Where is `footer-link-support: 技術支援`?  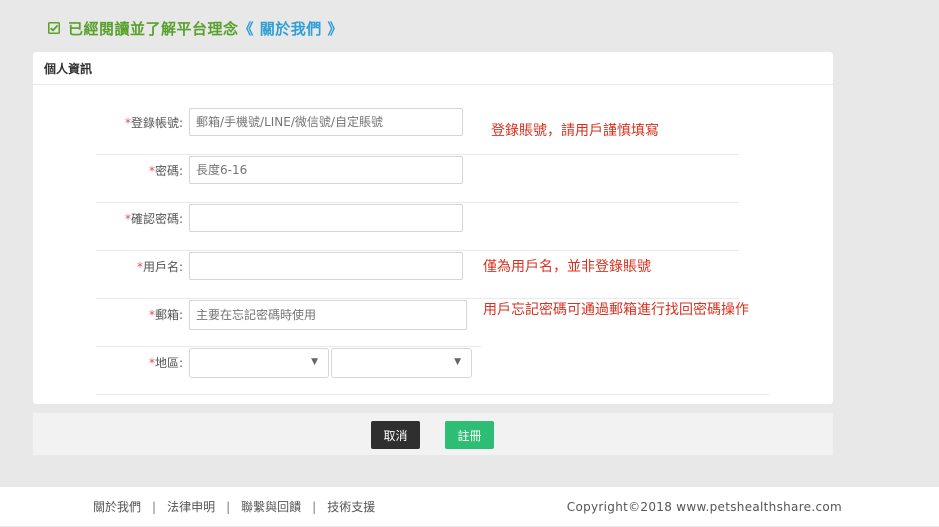 footer-link-support: 技術支援 is located at coordinates (351, 507).